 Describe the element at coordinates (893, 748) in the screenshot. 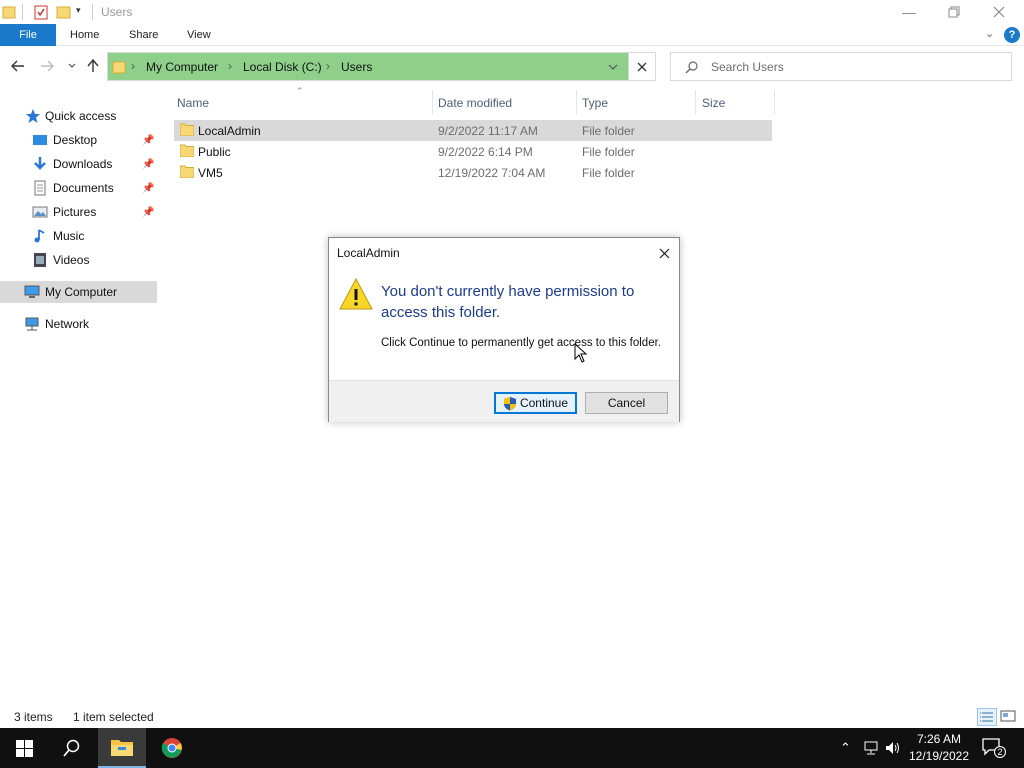

I see `volume-icon` at that location.